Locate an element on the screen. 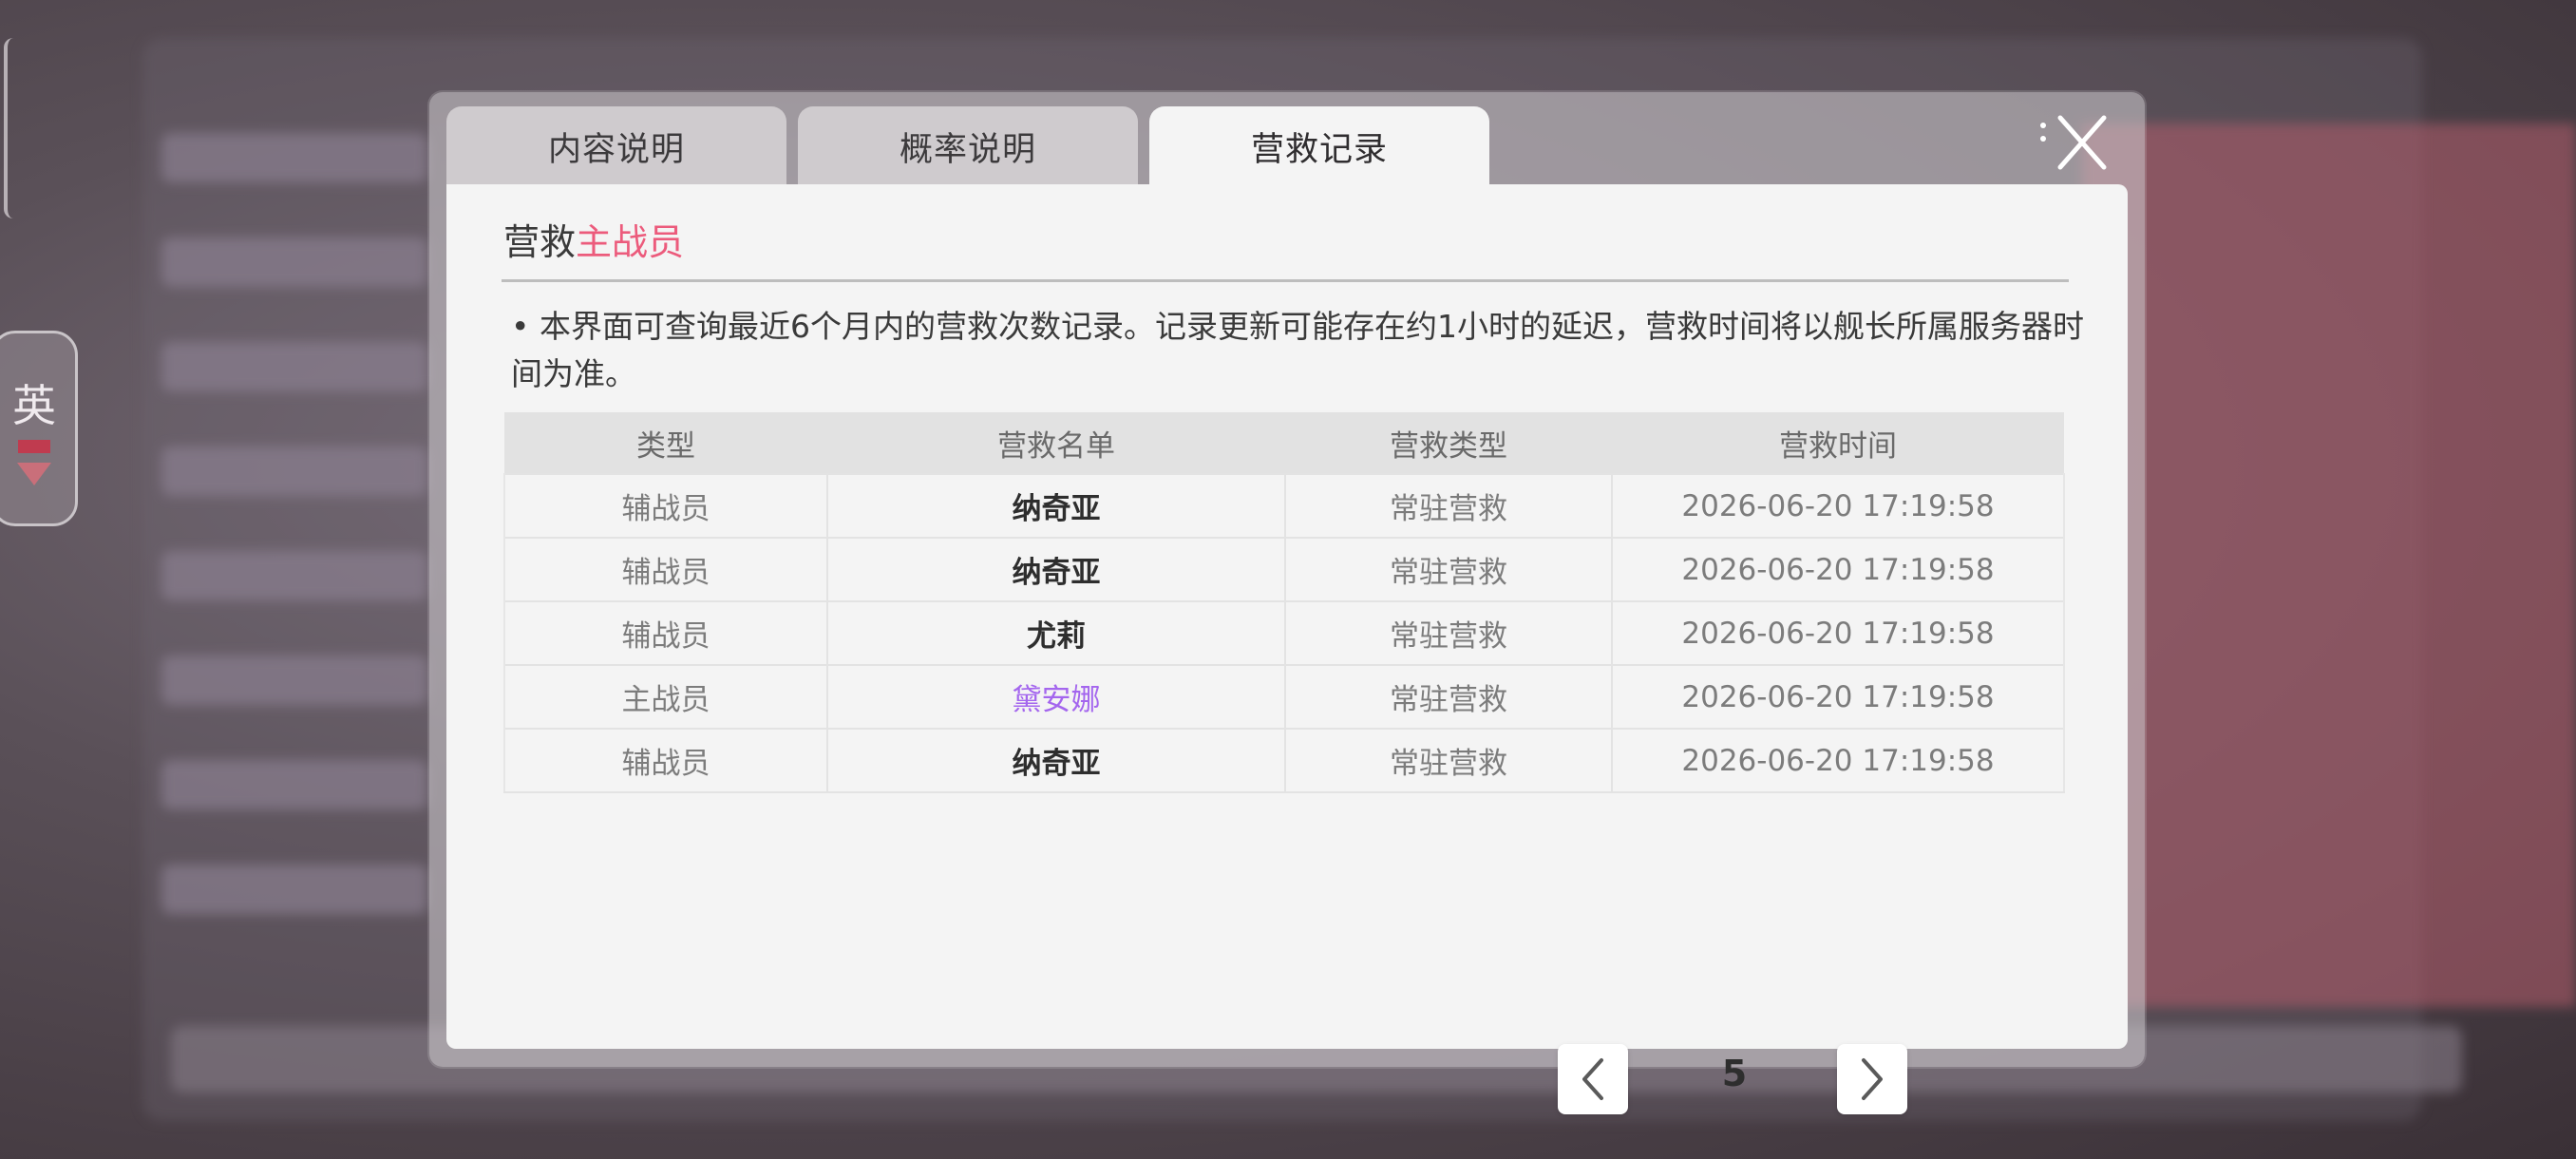 The height and width of the screenshot is (1159, 2576). table-row: 主战员 黛安娜 常驻营救 2026-06-20 17:19:58 is located at coordinates (1284, 696).